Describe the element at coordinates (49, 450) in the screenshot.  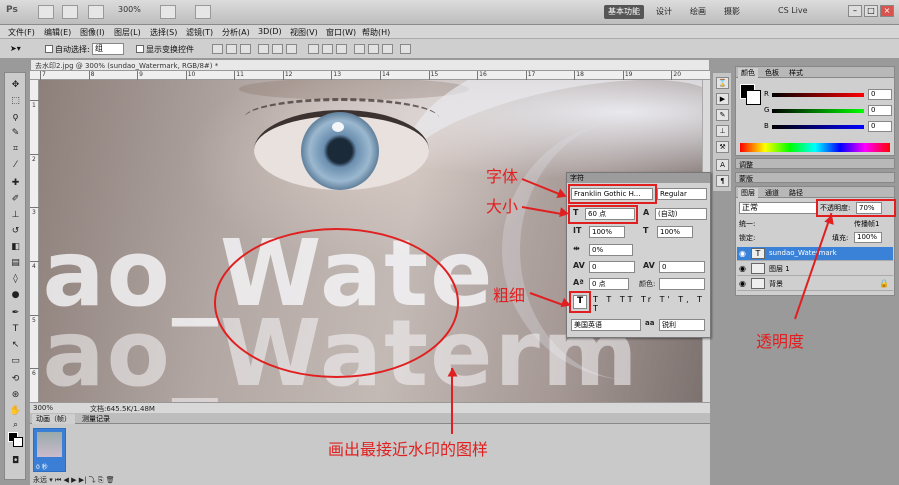
I see `animation-frame: 0 秒` at that location.